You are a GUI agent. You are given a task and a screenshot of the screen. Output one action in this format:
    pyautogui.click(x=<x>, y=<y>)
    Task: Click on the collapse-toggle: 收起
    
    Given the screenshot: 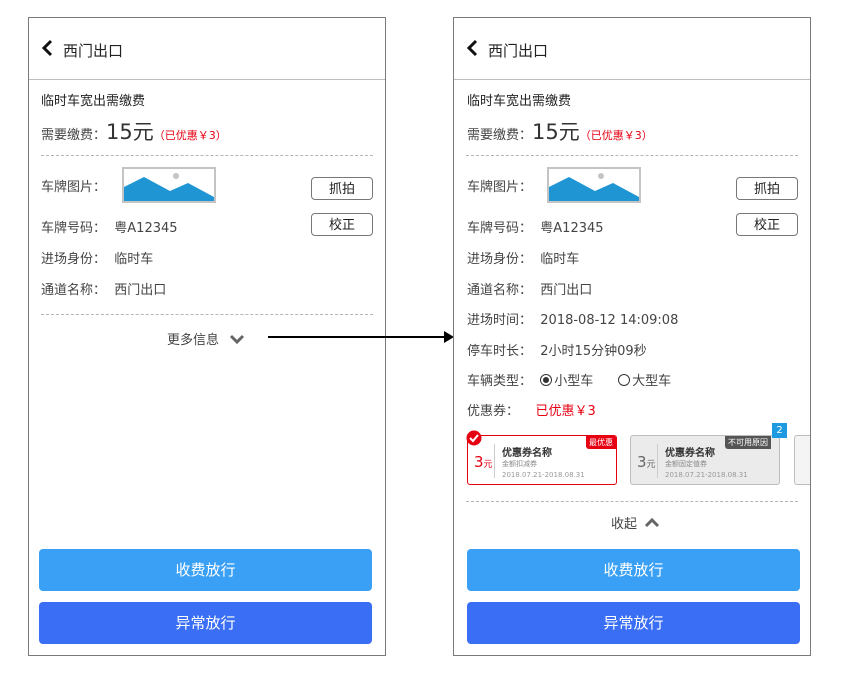 What is the action you would take?
    pyautogui.click(x=635, y=522)
    